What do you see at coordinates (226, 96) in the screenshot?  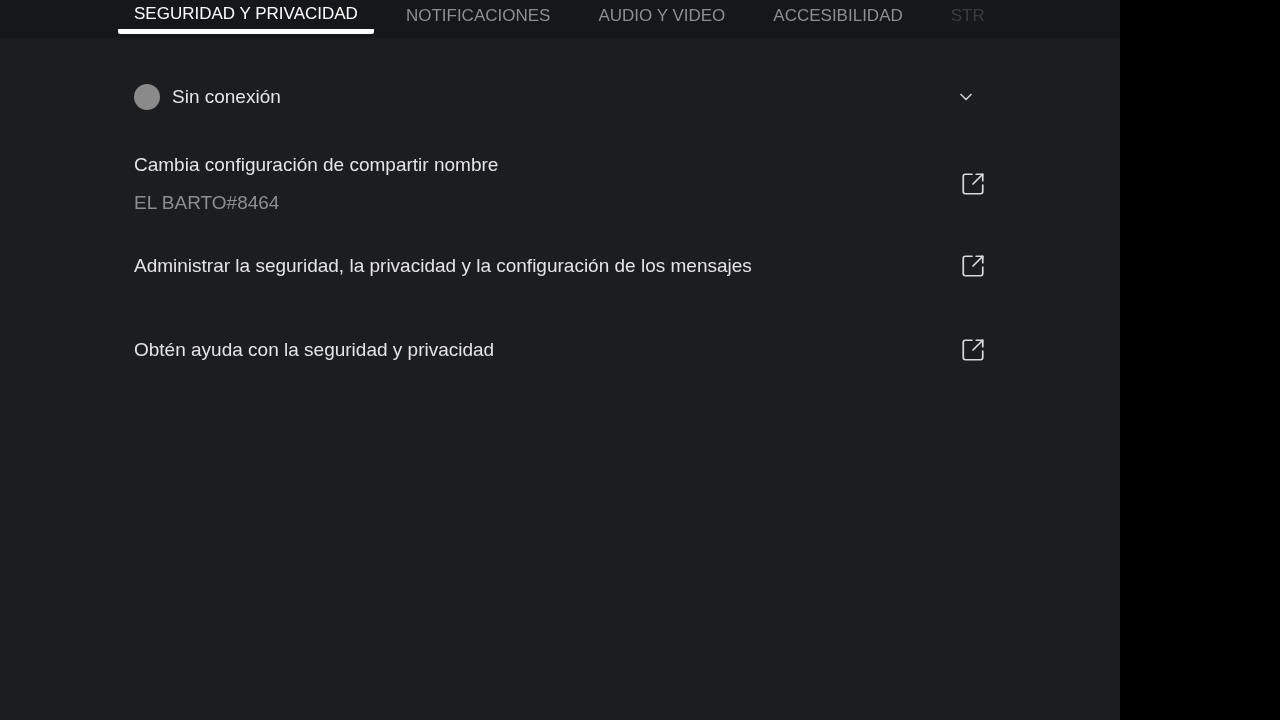 I see `status-label: Sin conexión` at bounding box center [226, 96].